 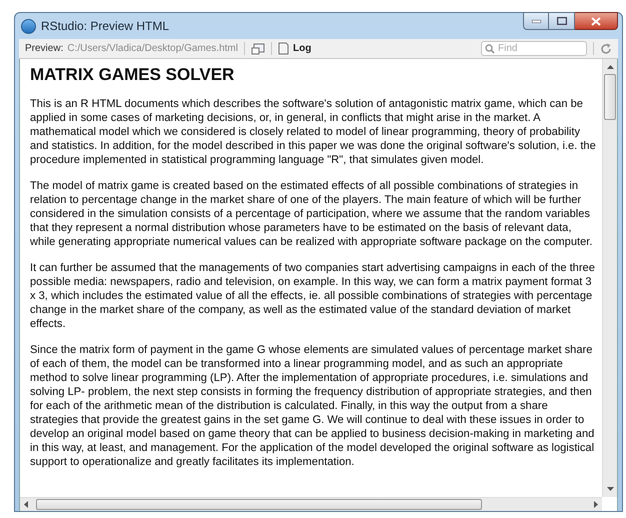 What do you see at coordinates (313, 132) in the screenshot?
I see `paragraph: This is an R HTML documents which describes the software's solution of antagonistic matrix game, which can be applied in some cases of marketing decisions, or, in general, in conflicts that might arise in the market. A mathematical model which we considered is closely related to model of linear programming, theory of probability and statistics. In addition, for the model described in this paper we was done the original software's solution, i.e. the procedure implemented in statistical programming language "R", that simulates given model.` at bounding box center [313, 132].